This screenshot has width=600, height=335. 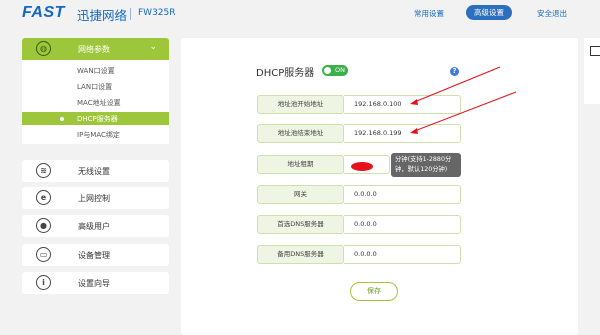 I want to click on annotation-arrow-start, so click(x=456, y=85).